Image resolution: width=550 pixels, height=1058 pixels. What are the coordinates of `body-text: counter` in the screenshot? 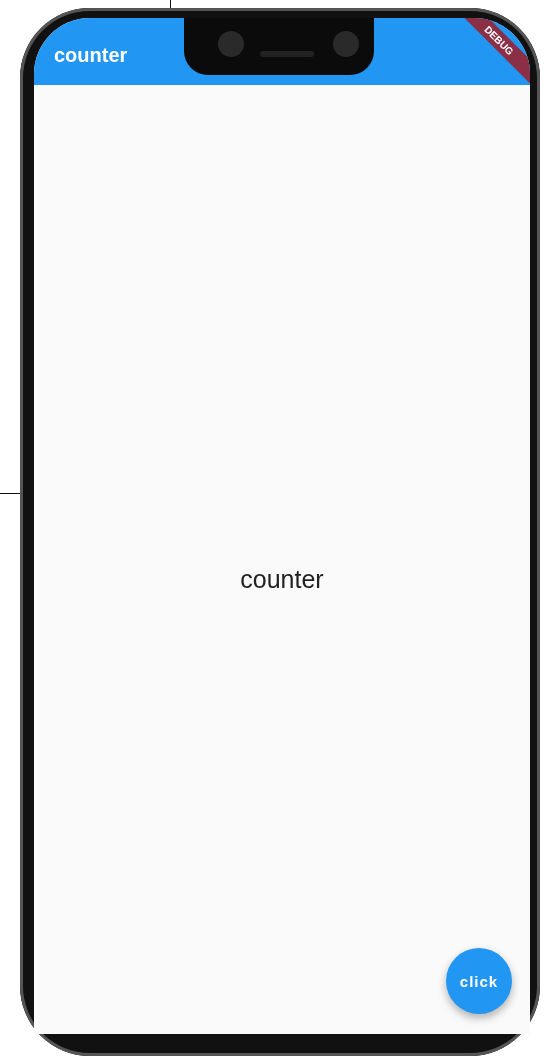 It's located at (282, 579).